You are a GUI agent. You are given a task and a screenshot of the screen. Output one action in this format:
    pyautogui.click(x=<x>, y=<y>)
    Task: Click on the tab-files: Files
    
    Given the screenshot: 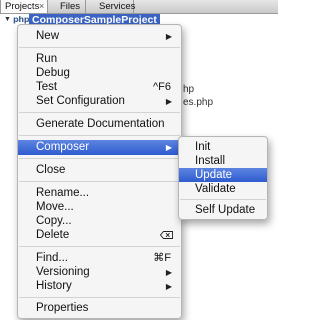 What is the action you would take?
    pyautogui.click(x=67, y=6)
    